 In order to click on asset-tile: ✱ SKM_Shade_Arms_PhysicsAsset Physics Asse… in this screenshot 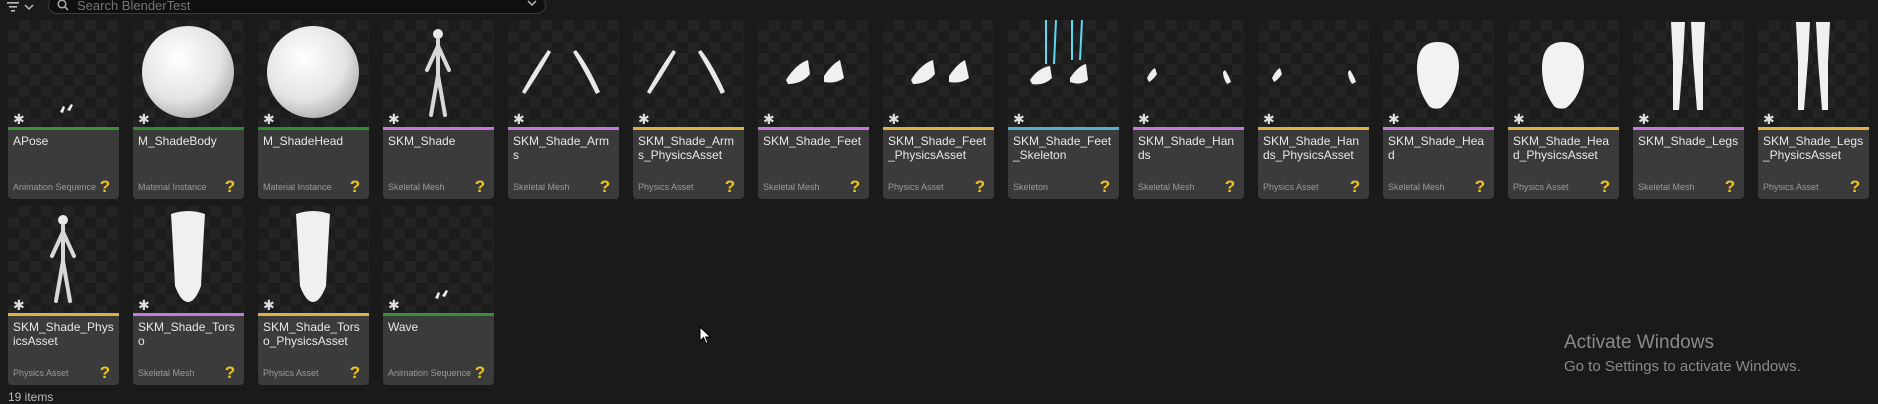, I will do `click(688, 109)`.